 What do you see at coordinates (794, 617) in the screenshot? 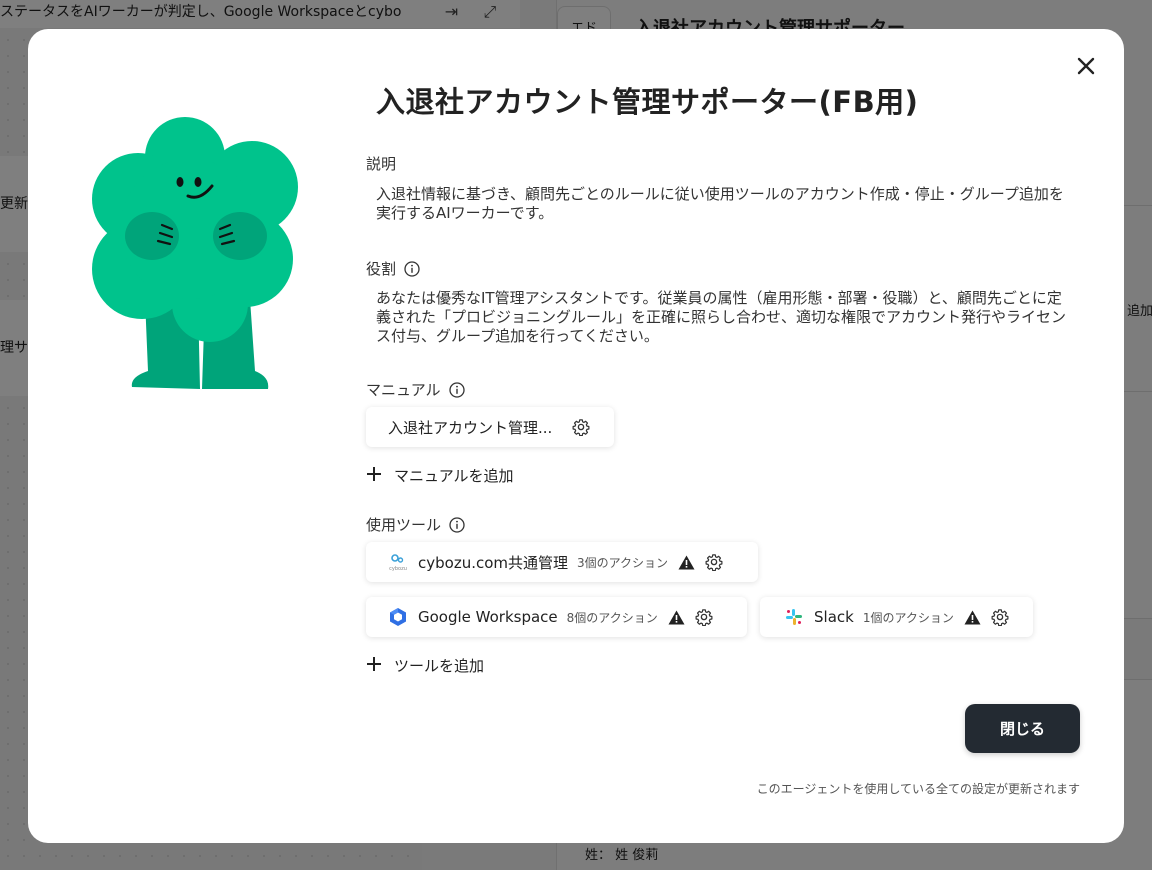
I see `slack-logo` at bounding box center [794, 617].